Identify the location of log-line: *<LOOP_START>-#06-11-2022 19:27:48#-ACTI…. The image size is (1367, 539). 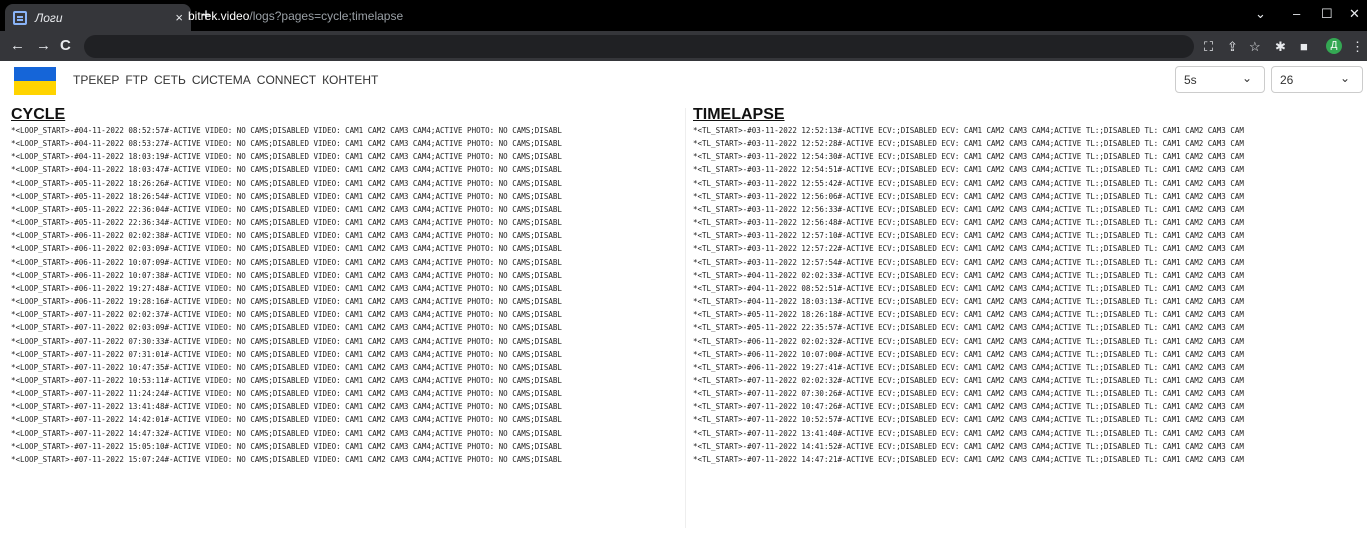
(286, 288).